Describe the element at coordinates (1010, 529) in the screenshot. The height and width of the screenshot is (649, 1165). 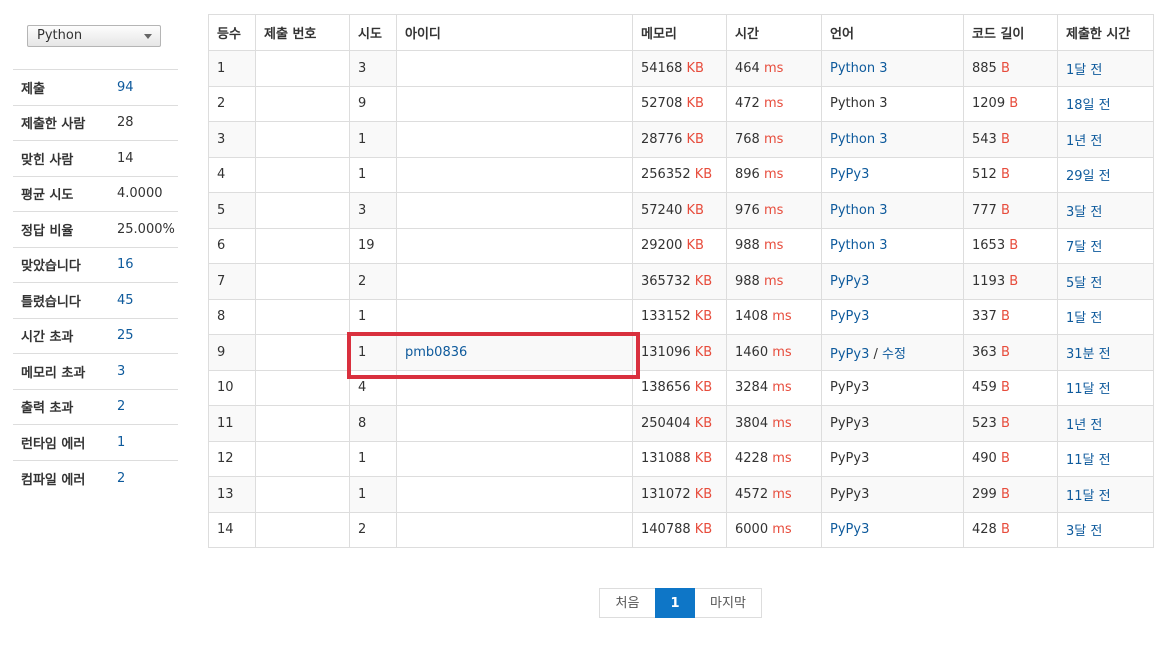
I see `code-length-cell: 428 B` at that location.